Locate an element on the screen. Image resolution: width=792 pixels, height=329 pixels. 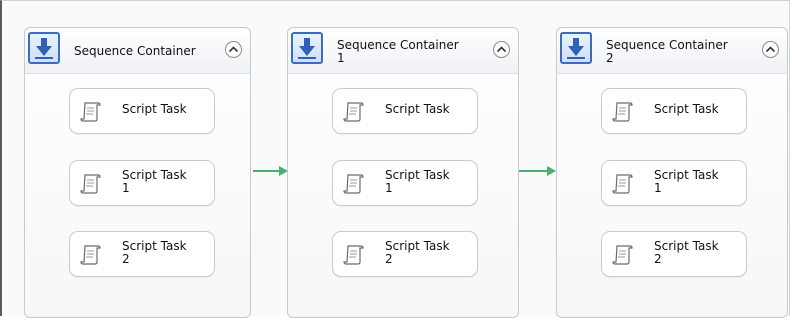
container-header: Sequence Container 1 is located at coordinates (403, 51).